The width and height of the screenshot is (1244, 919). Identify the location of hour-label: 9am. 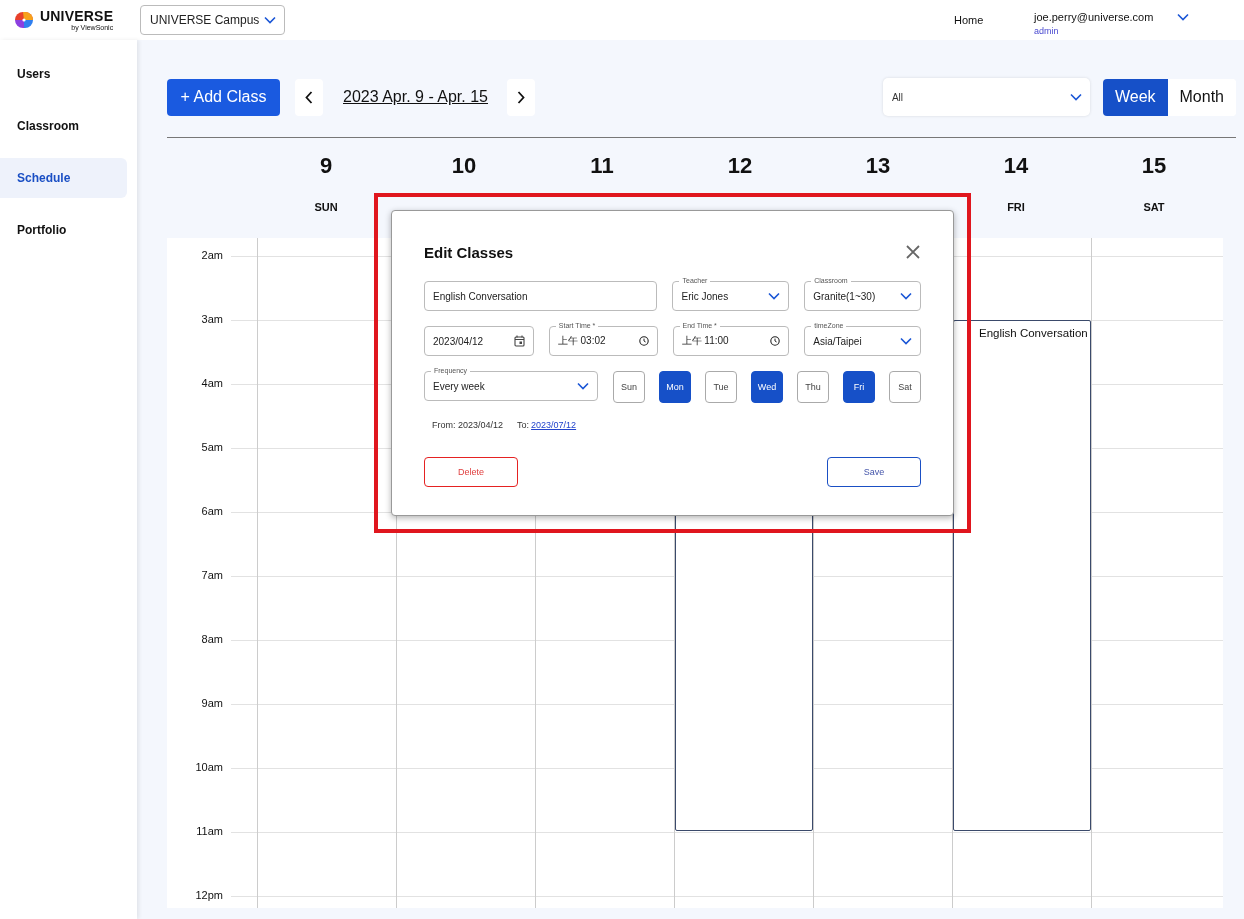
(211, 704).